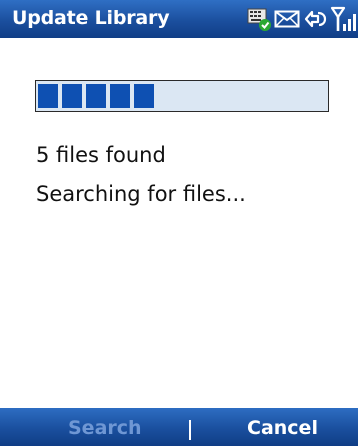  I want to click on status-icons, so click(301, 19).